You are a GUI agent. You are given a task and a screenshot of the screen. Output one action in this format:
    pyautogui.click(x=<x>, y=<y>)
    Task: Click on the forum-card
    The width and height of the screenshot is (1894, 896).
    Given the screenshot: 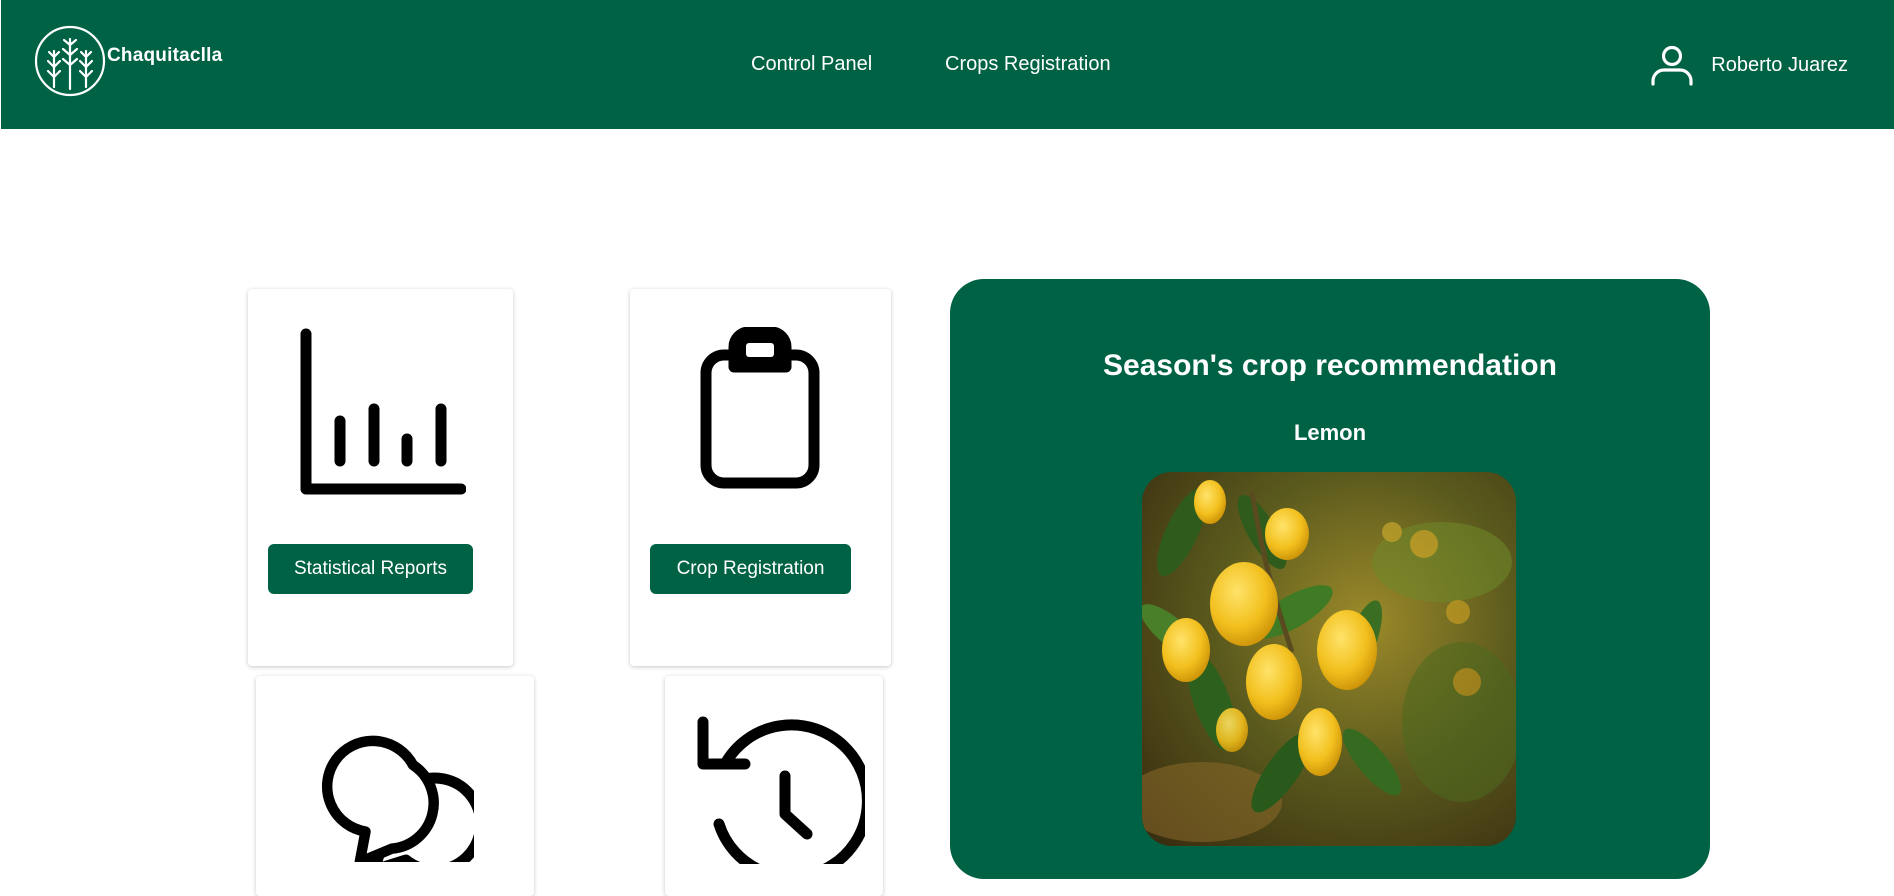 What is the action you would take?
    pyautogui.click(x=395, y=786)
    